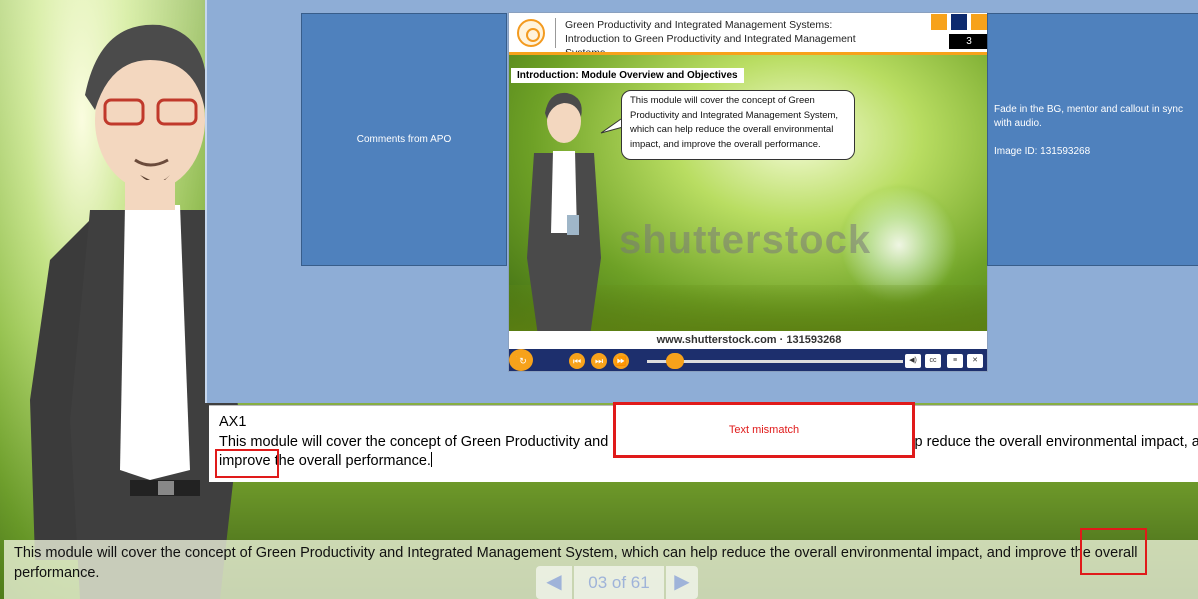 This screenshot has width=1198, height=599. What do you see at coordinates (968, 41) in the screenshot?
I see `slide-number: 3` at bounding box center [968, 41].